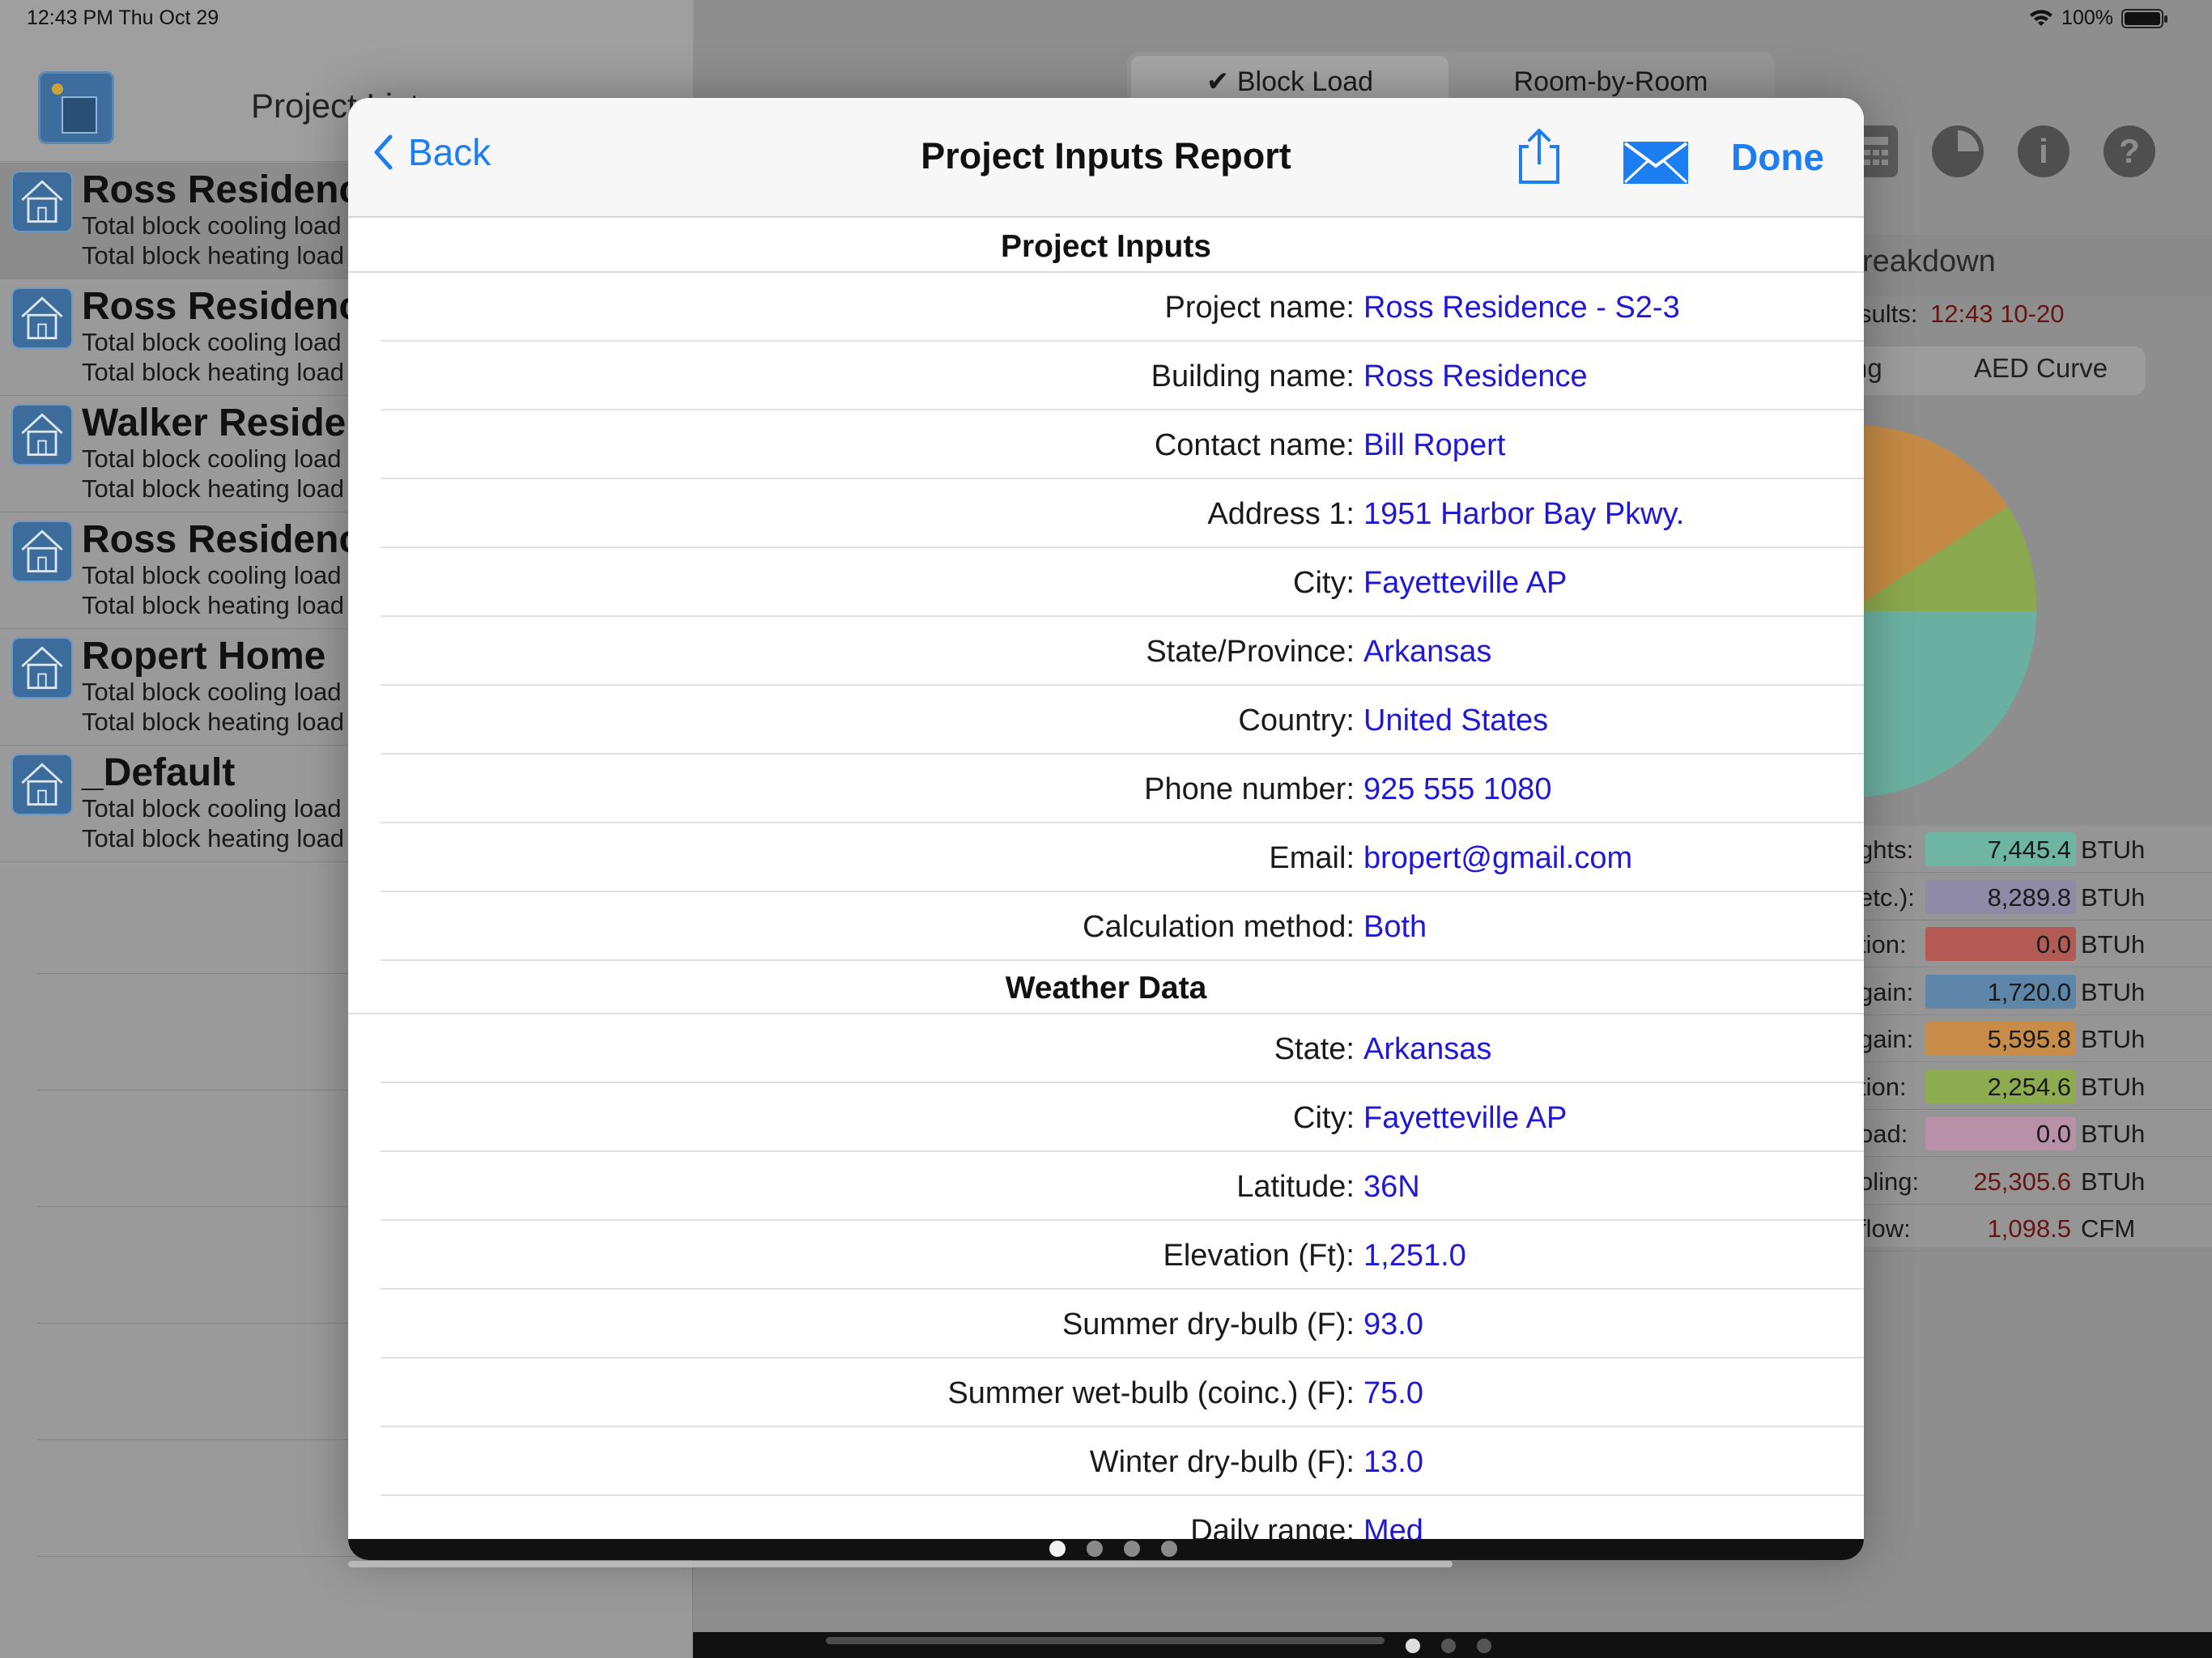 The height and width of the screenshot is (1658, 2212). What do you see at coordinates (1456, 721) in the screenshot?
I see `report-row-value: United States` at bounding box center [1456, 721].